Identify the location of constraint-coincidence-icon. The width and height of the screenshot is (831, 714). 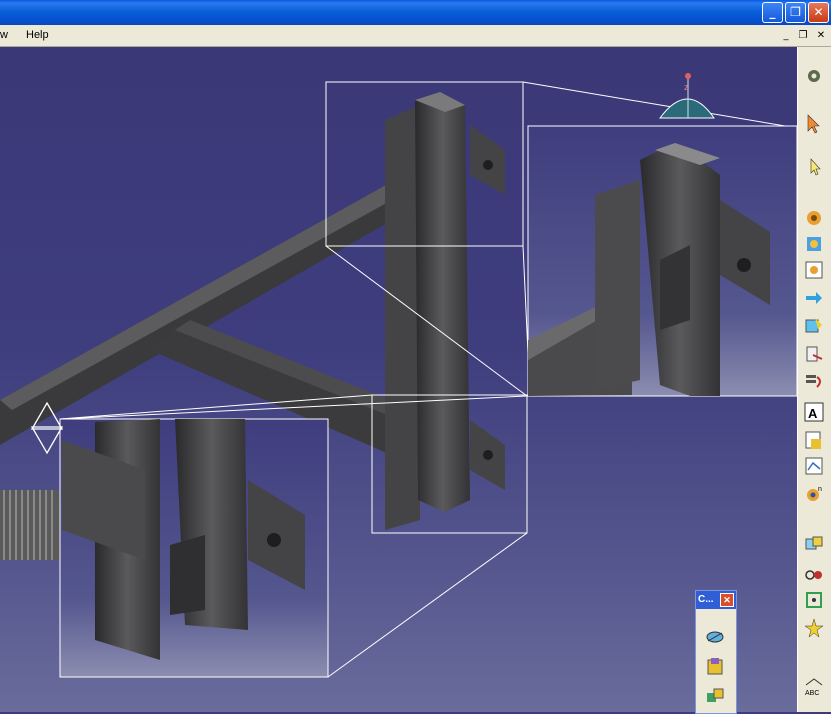
(814, 544).